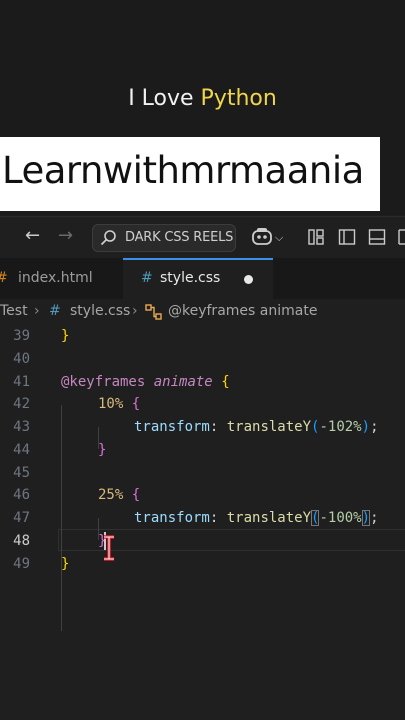 This screenshot has height=720, width=405. Describe the element at coordinates (401, 237) in the screenshot. I see `toggle-secondary-sidebar-icon` at that location.